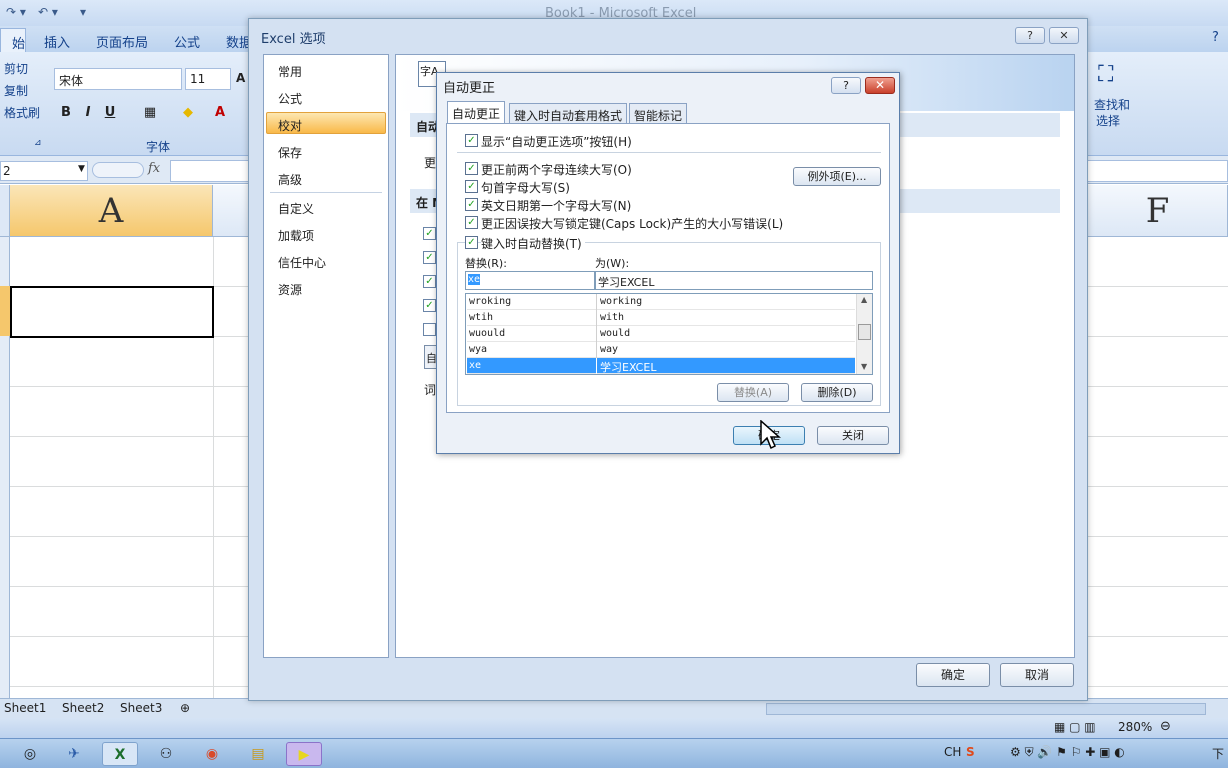 Image resolution: width=1228 pixels, height=768 pixels. Describe the element at coordinates (44, 171) in the screenshot. I see `name-box: 2` at that location.